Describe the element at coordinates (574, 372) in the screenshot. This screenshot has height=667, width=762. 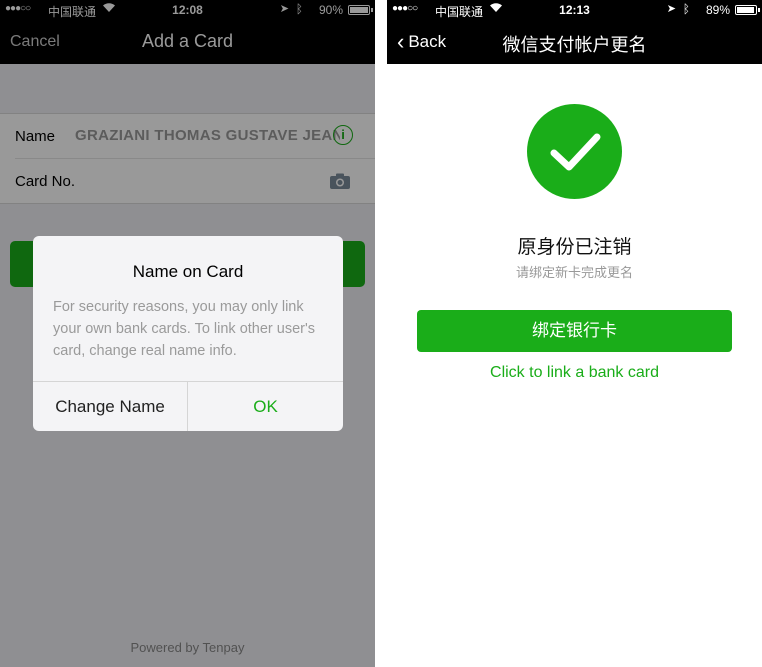
I see `link-bank-card-caption: Click to link a bank card` at that location.